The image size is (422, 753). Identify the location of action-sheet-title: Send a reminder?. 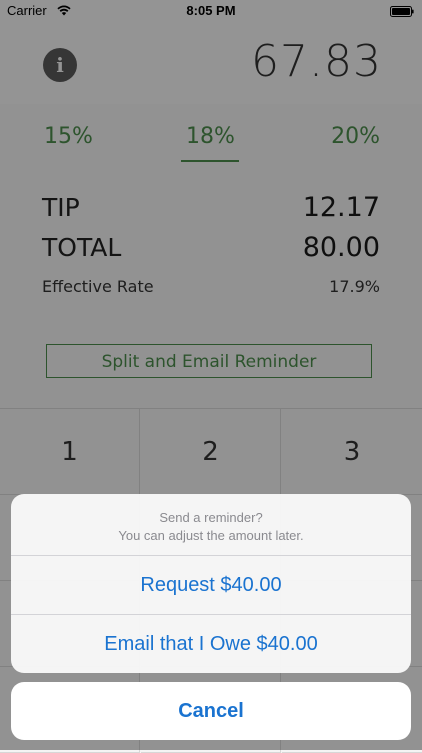
(211, 517).